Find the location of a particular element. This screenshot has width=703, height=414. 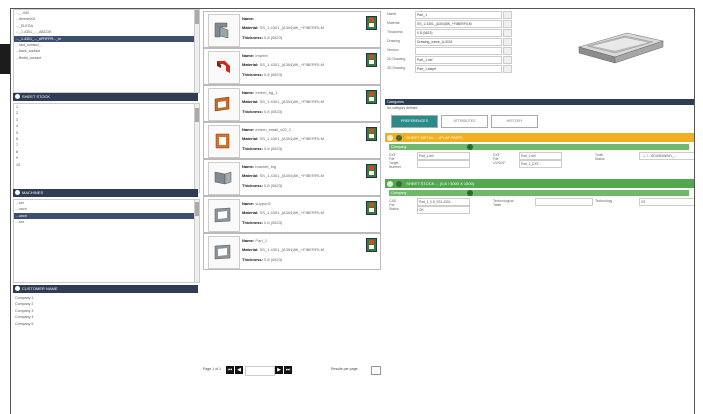

yellow-section-bar: SHEET METAL ... (FLAT PART) is located at coordinates (539, 137).